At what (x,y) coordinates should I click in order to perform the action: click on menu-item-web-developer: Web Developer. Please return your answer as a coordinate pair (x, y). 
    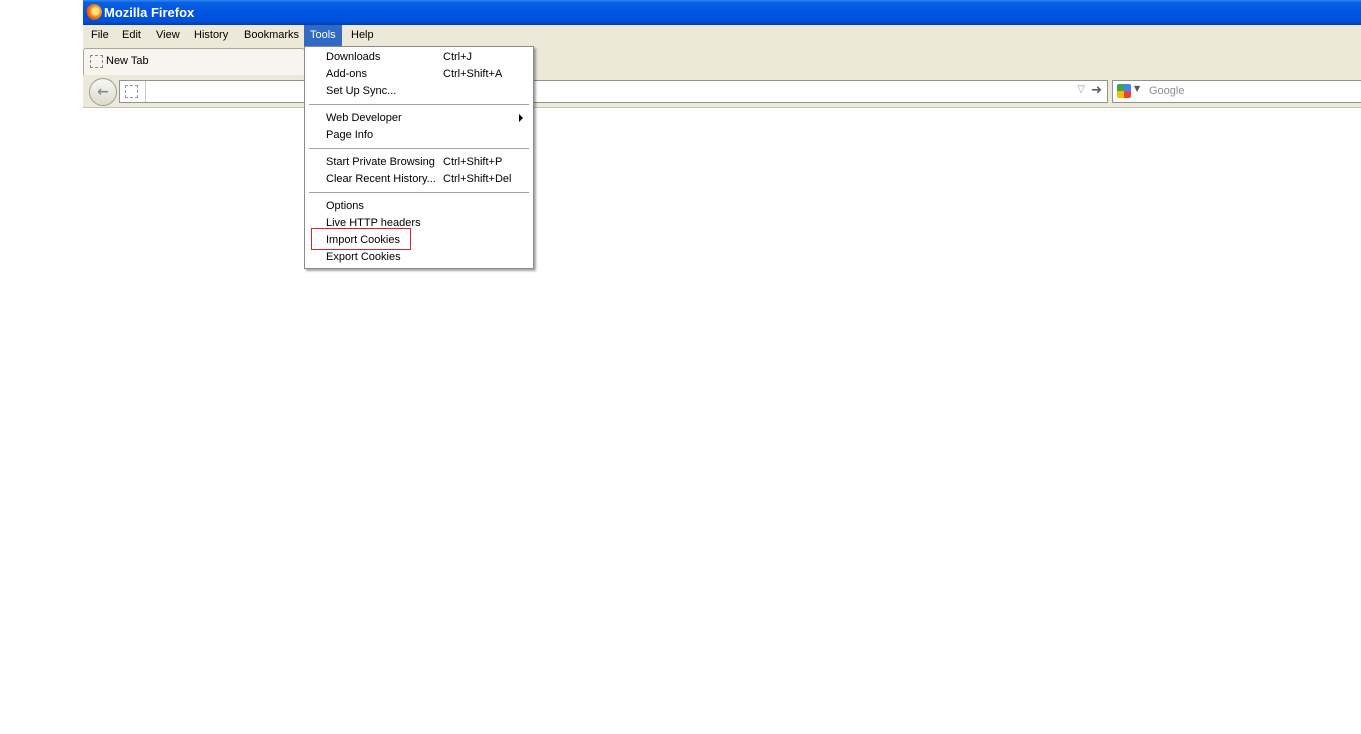
    Looking at the image, I should click on (419, 118).